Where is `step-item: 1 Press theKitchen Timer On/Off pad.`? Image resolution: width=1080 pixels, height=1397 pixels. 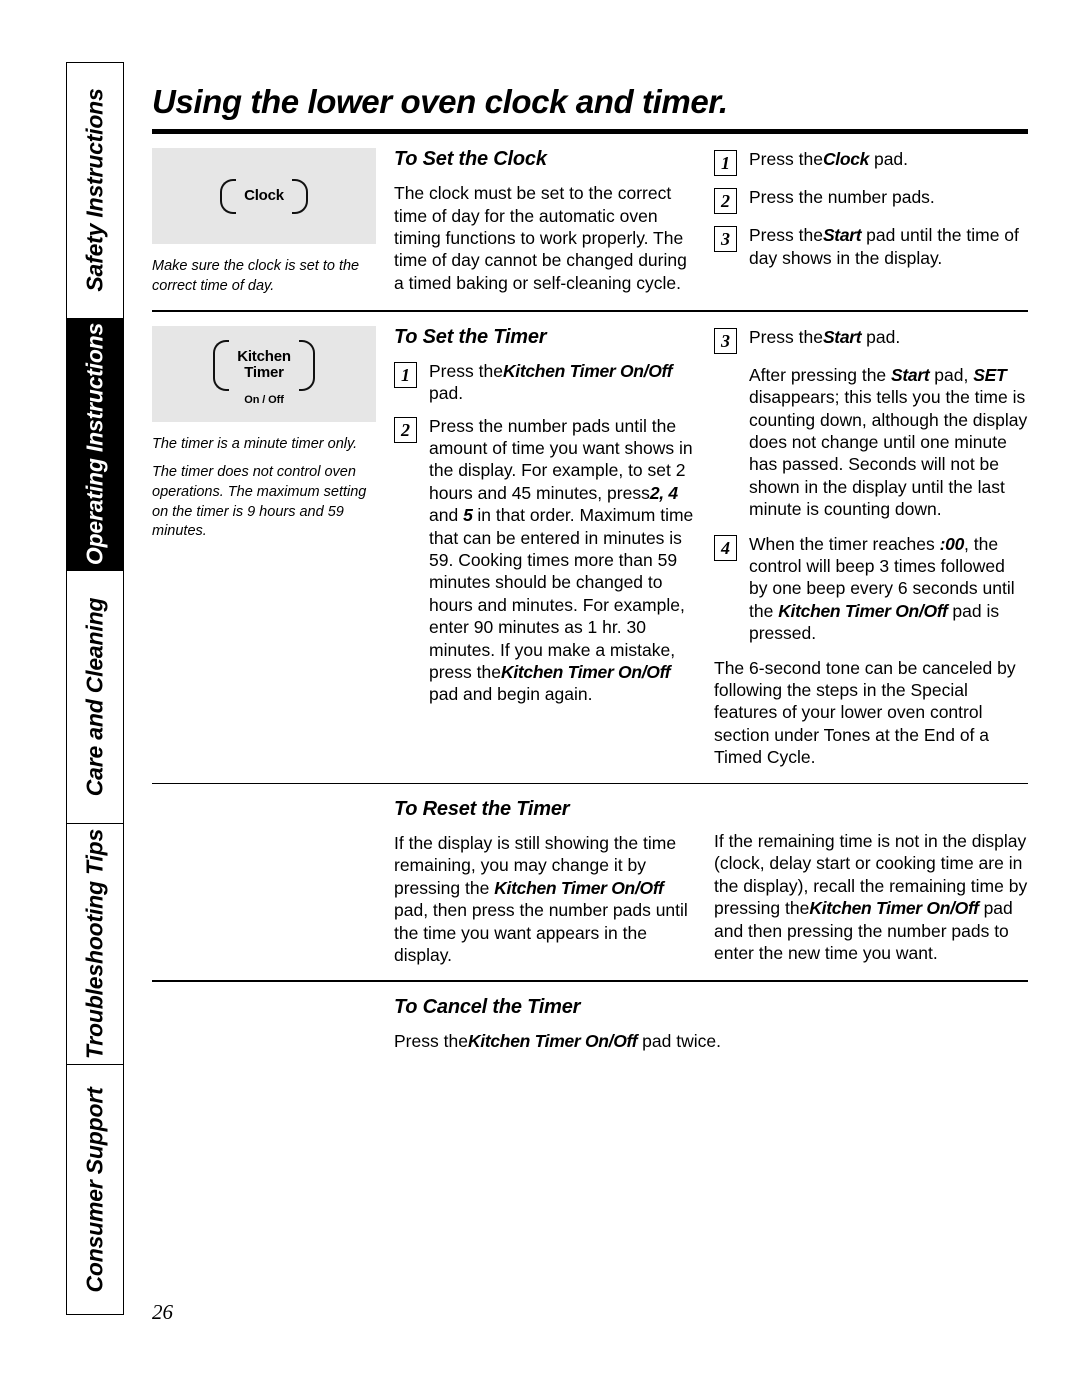 step-item: 1 Press theKitchen Timer On/Off pad. is located at coordinates (547, 382).